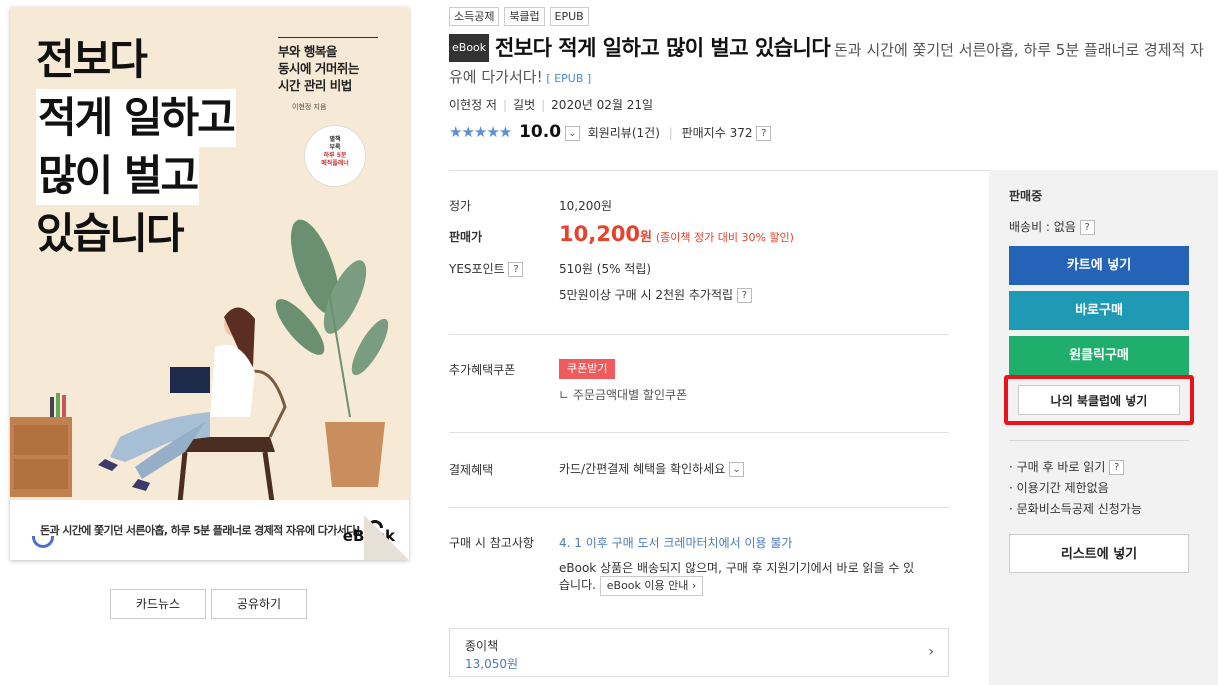  What do you see at coordinates (1026, 196) in the screenshot?
I see `sale-status: 판매중` at bounding box center [1026, 196].